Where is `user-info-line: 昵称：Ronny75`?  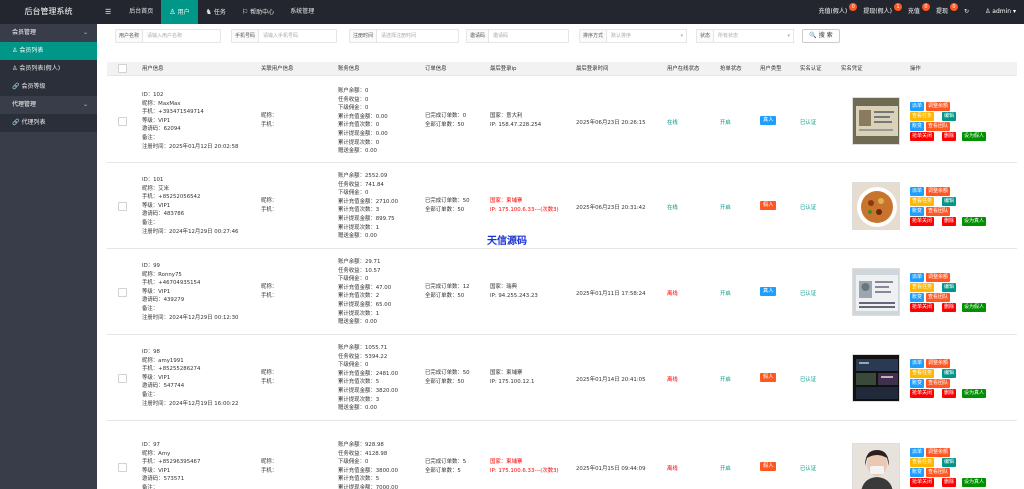 user-info-line: 昵称：Ronny75 is located at coordinates (162, 274).